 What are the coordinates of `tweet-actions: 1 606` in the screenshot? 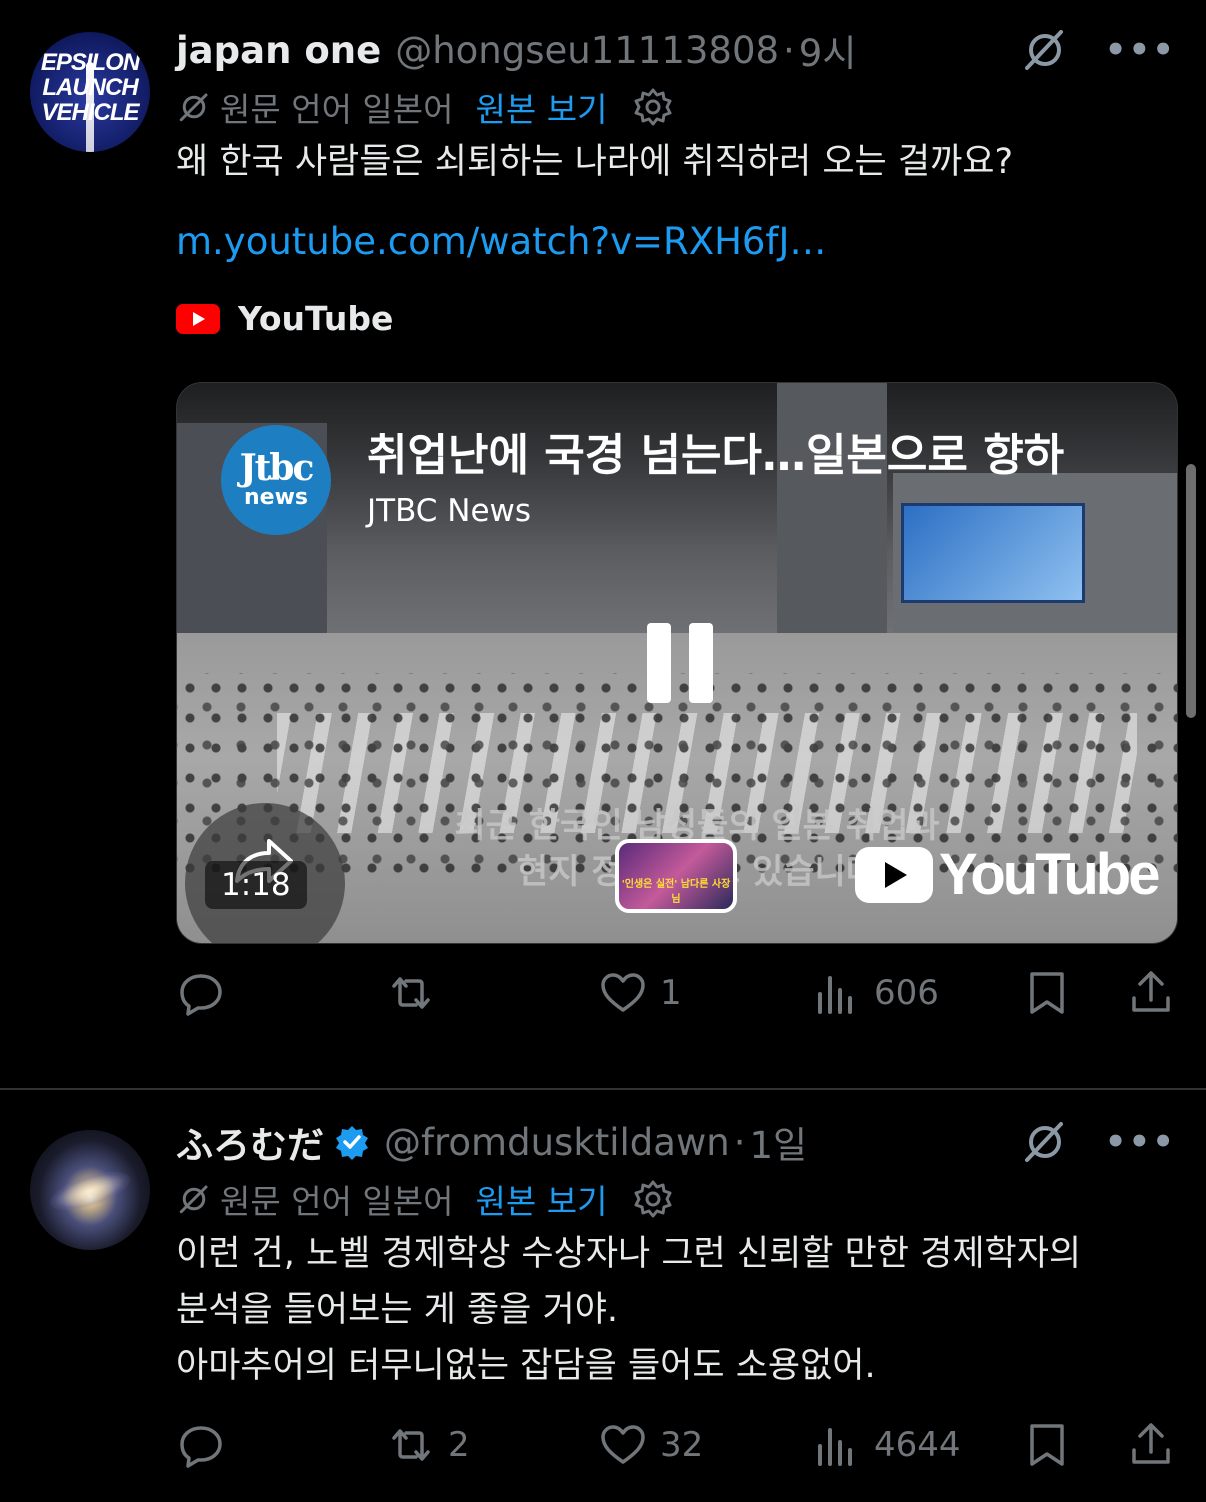 It's located at (676, 993).